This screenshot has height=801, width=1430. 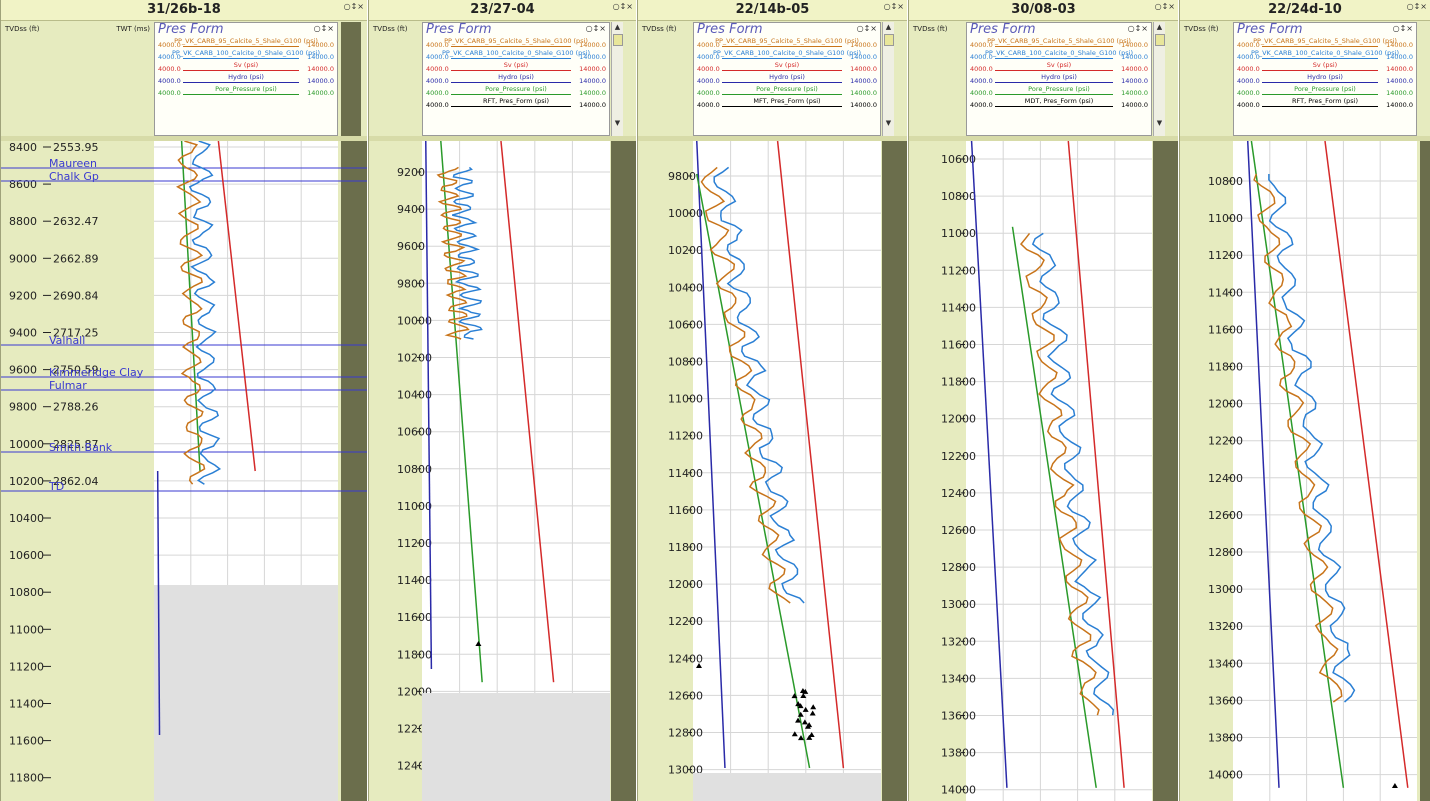 I want to click on well-title: 30/08-03, so click(x=1043, y=10).